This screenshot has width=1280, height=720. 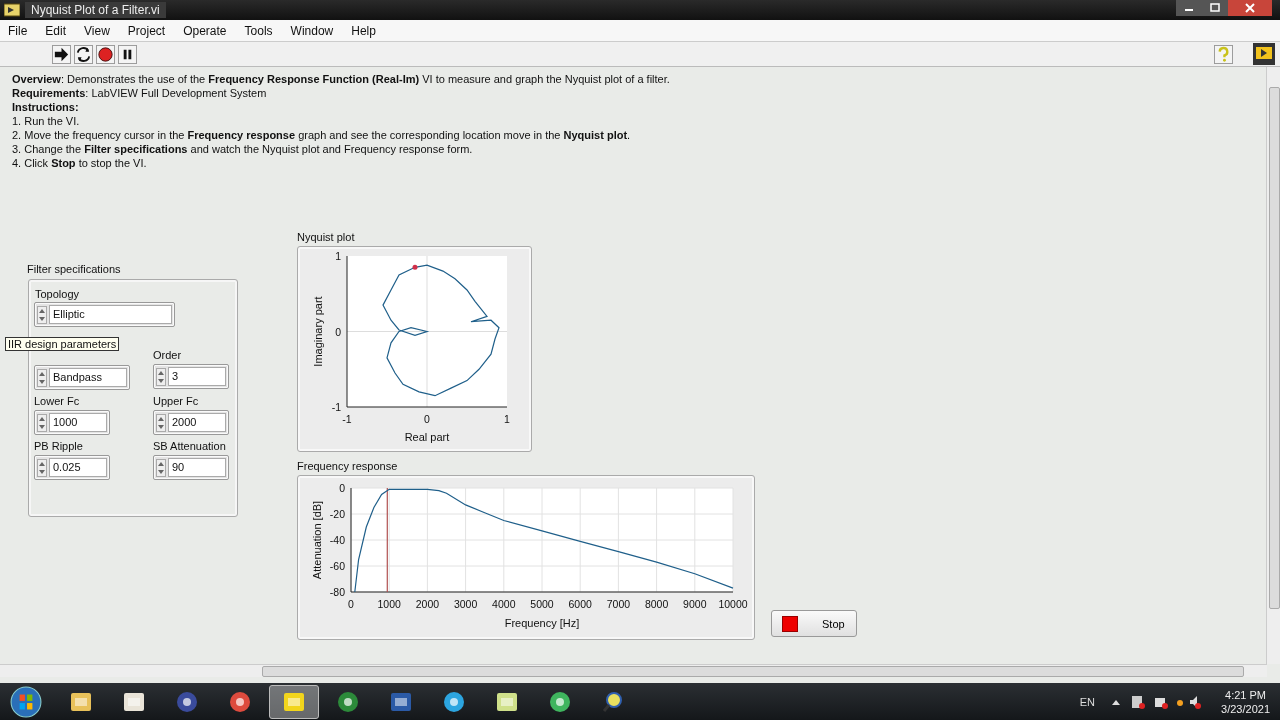 I want to click on tick-label: 9000, so click(x=695, y=604).